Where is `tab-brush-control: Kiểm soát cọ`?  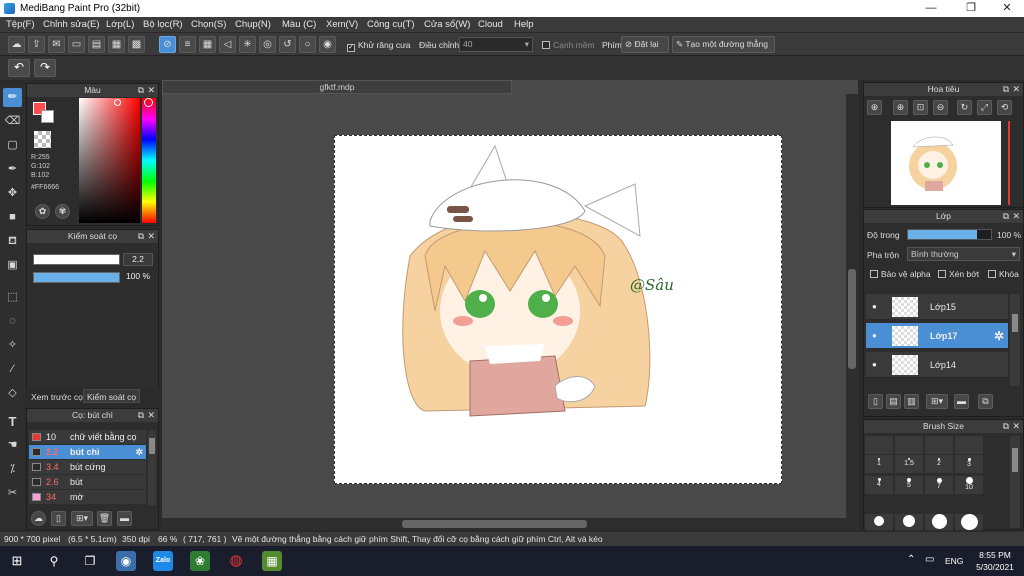 tab-brush-control: Kiểm soát cọ is located at coordinates (112, 396).